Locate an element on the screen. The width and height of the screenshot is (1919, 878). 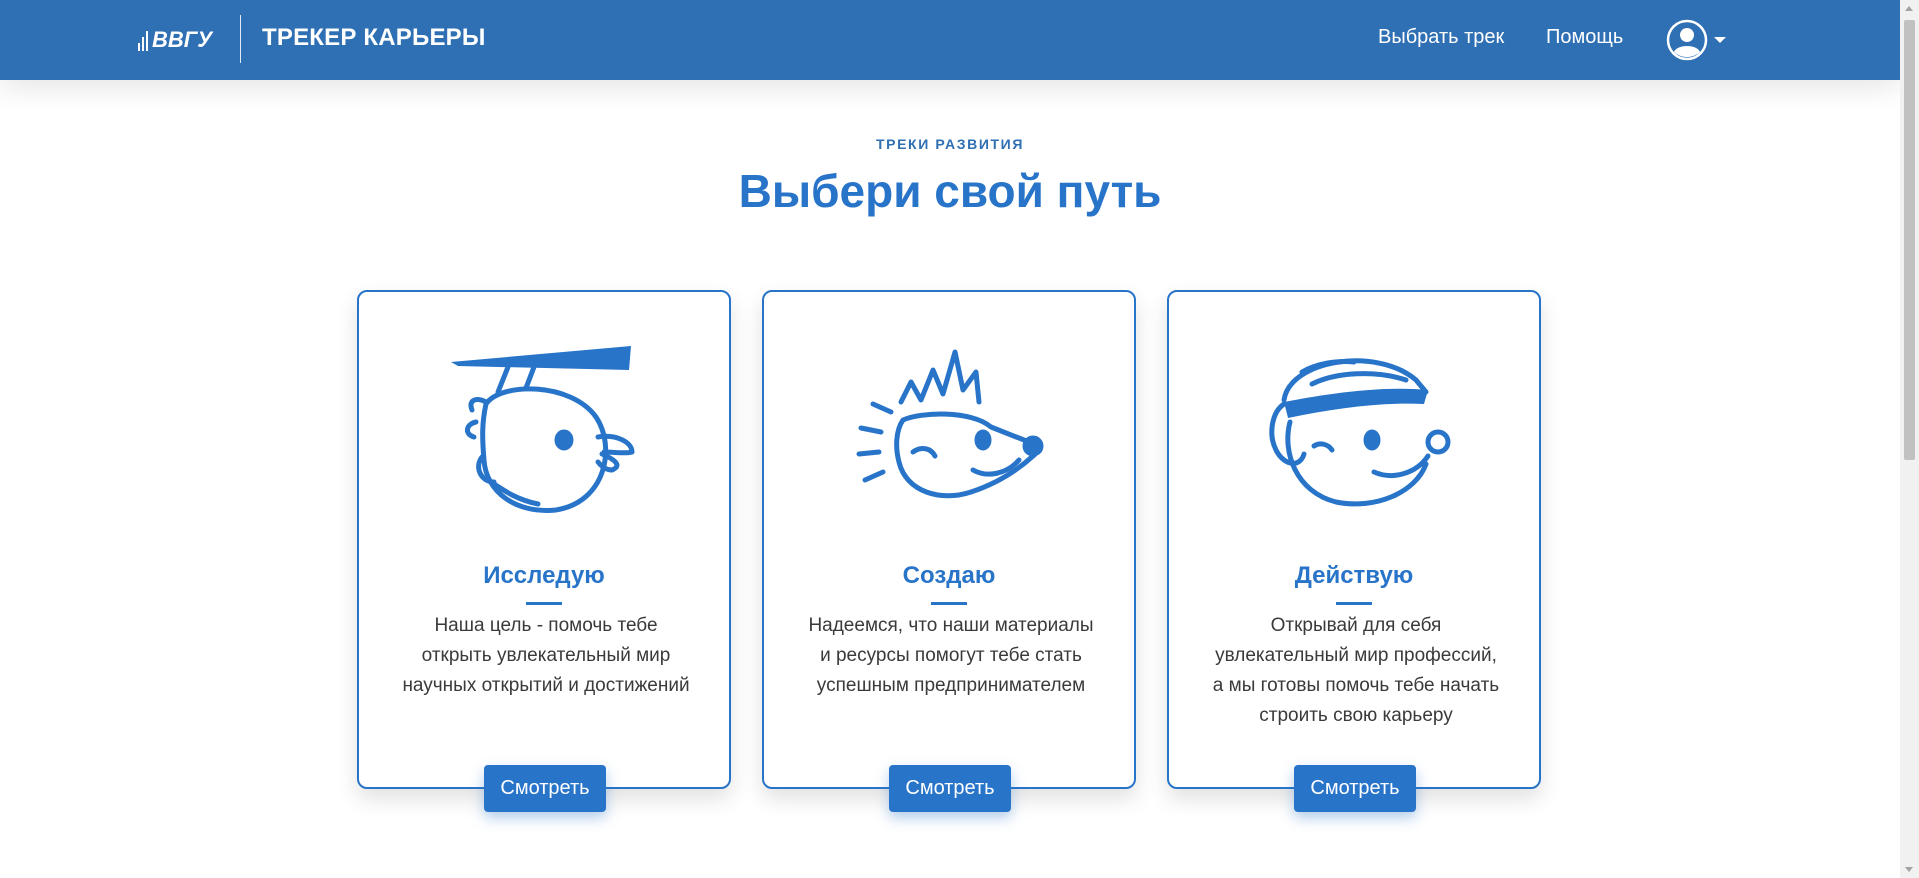
view-button-explore: Смотреть is located at coordinates (545, 788).